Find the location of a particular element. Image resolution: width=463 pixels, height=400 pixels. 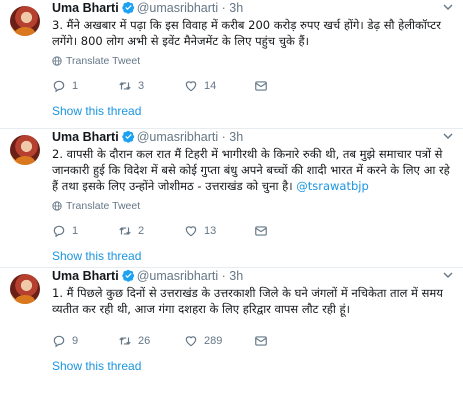

reply-count: 9 is located at coordinates (75, 341).